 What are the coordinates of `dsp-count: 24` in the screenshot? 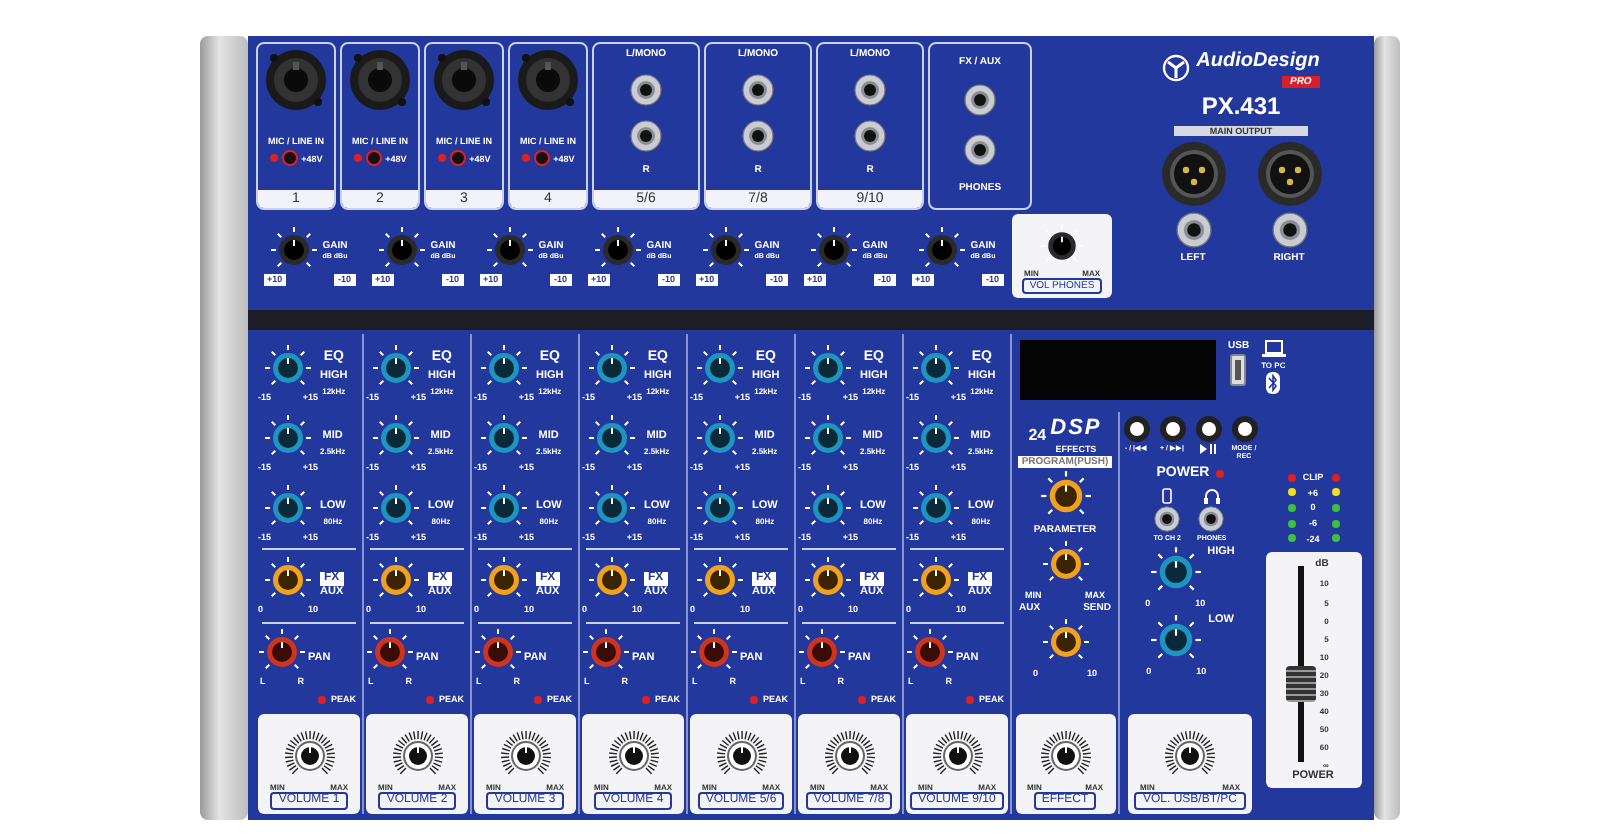 It's located at (1037, 435).